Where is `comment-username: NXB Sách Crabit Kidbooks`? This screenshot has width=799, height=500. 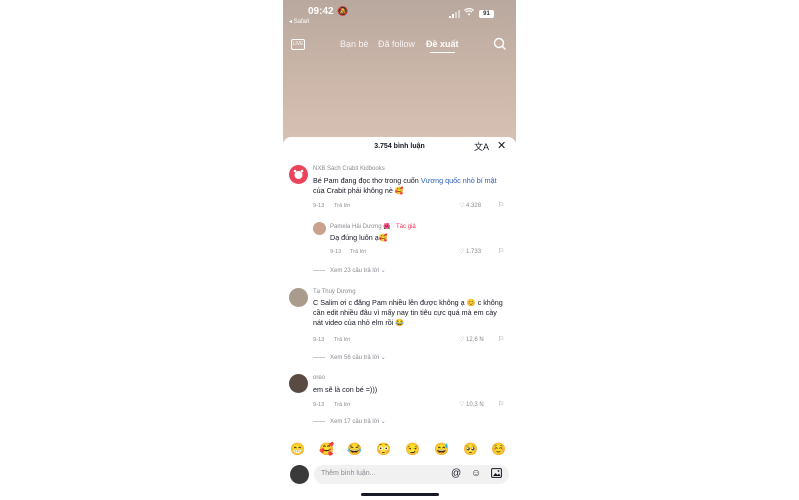 comment-username: NXB Sách Crabit Kidbooks is located at coordinates (349, 169).